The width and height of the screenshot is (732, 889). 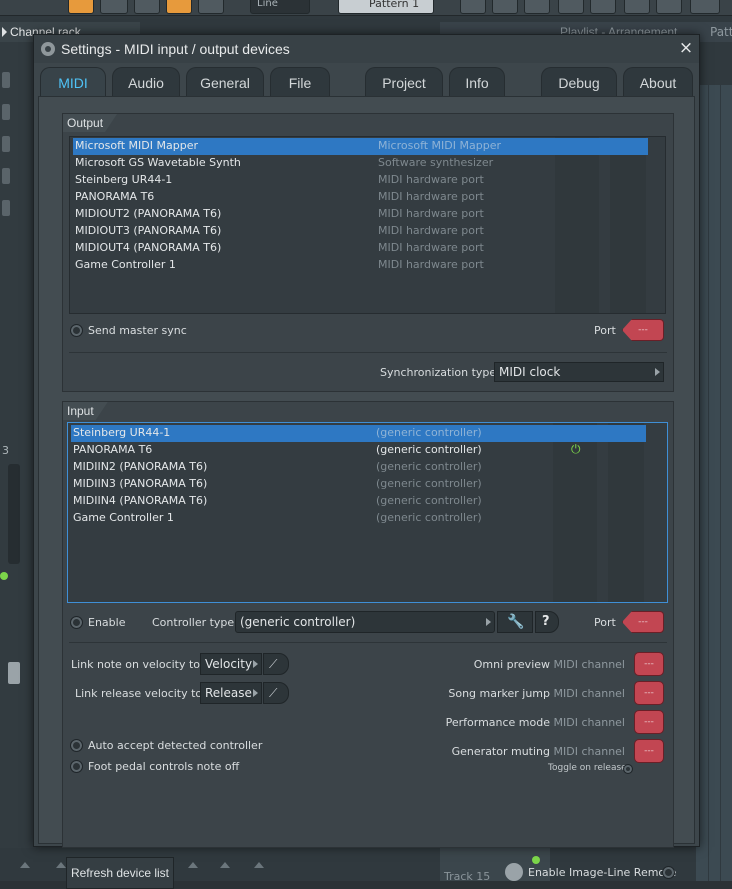 What do you see at coordinates (358, 433) in the screenshot?
I see `input-device-row: Steinberg UR44-1 (generic controller)` at bounding box center [358, 433].